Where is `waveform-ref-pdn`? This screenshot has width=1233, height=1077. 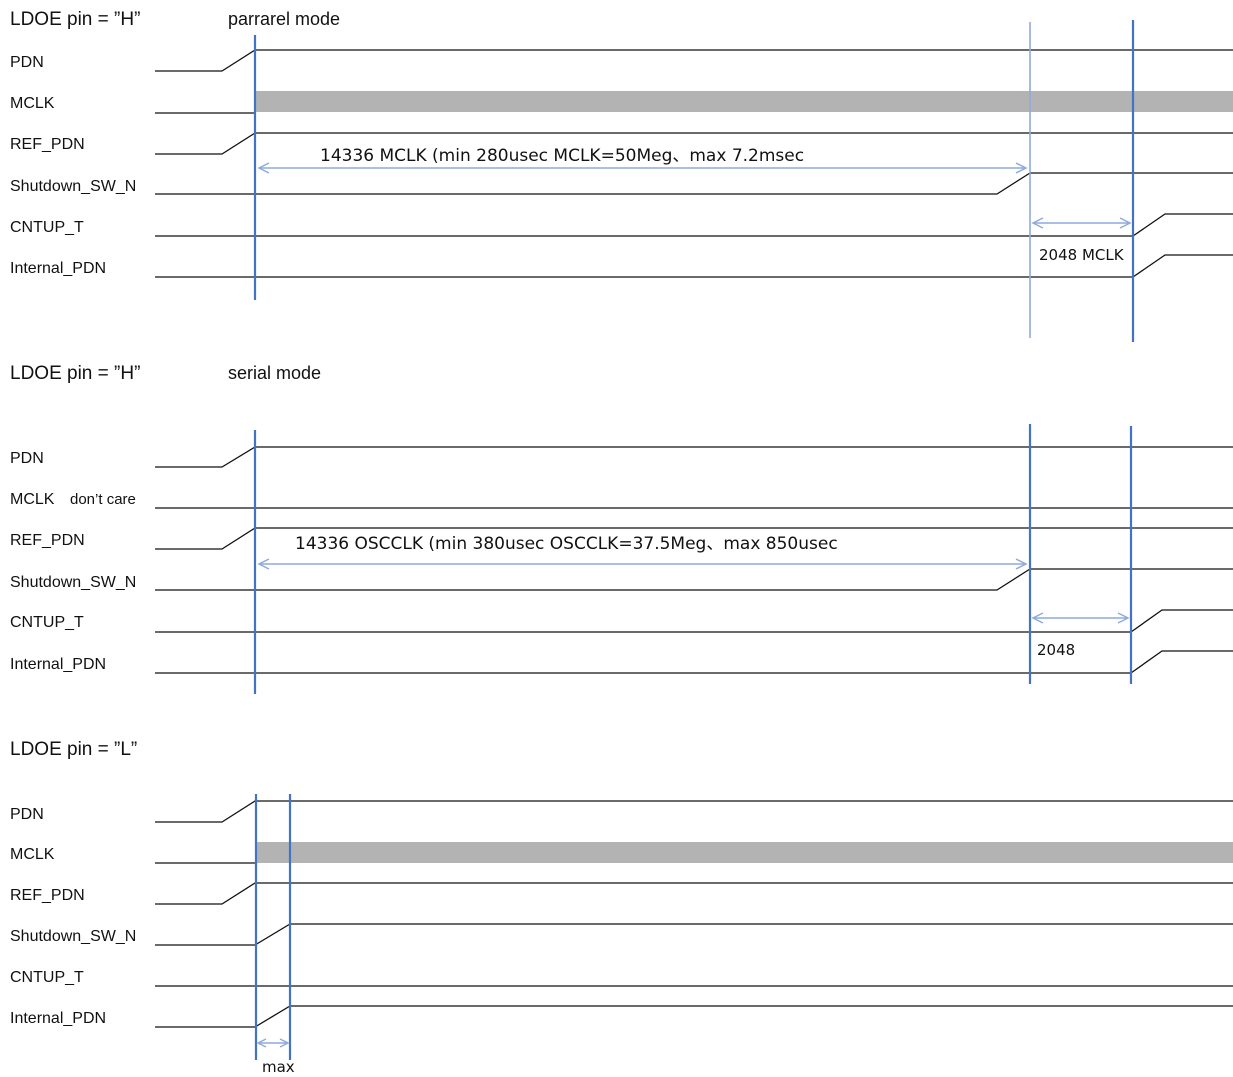
waveform-ref-pdn is located at coordinates (694, 893).